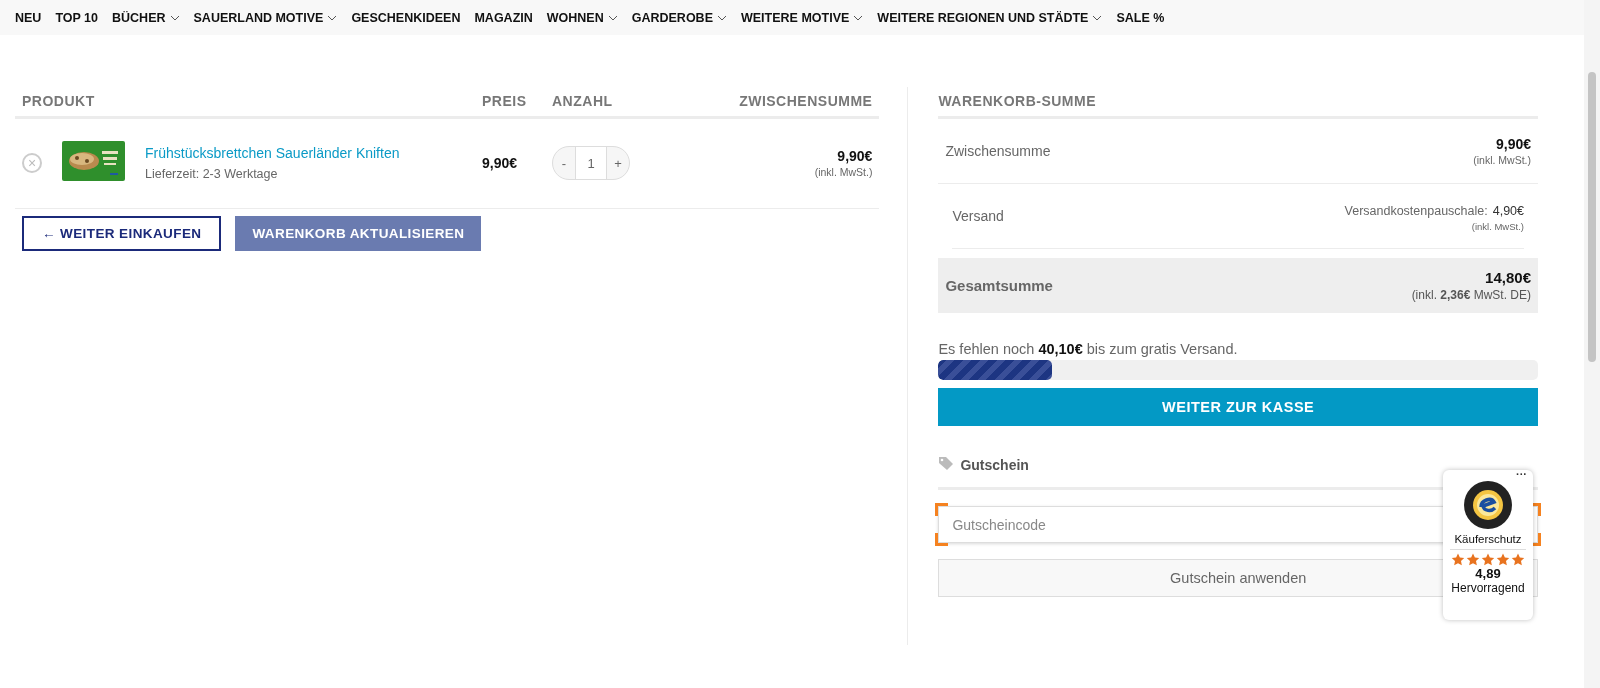 This screenshot has width=1600, height=688. What do you see at coordinates (245, 103) in the screenshot?
I see `column-header: PRODUKT` at bounding box center [245, 103].